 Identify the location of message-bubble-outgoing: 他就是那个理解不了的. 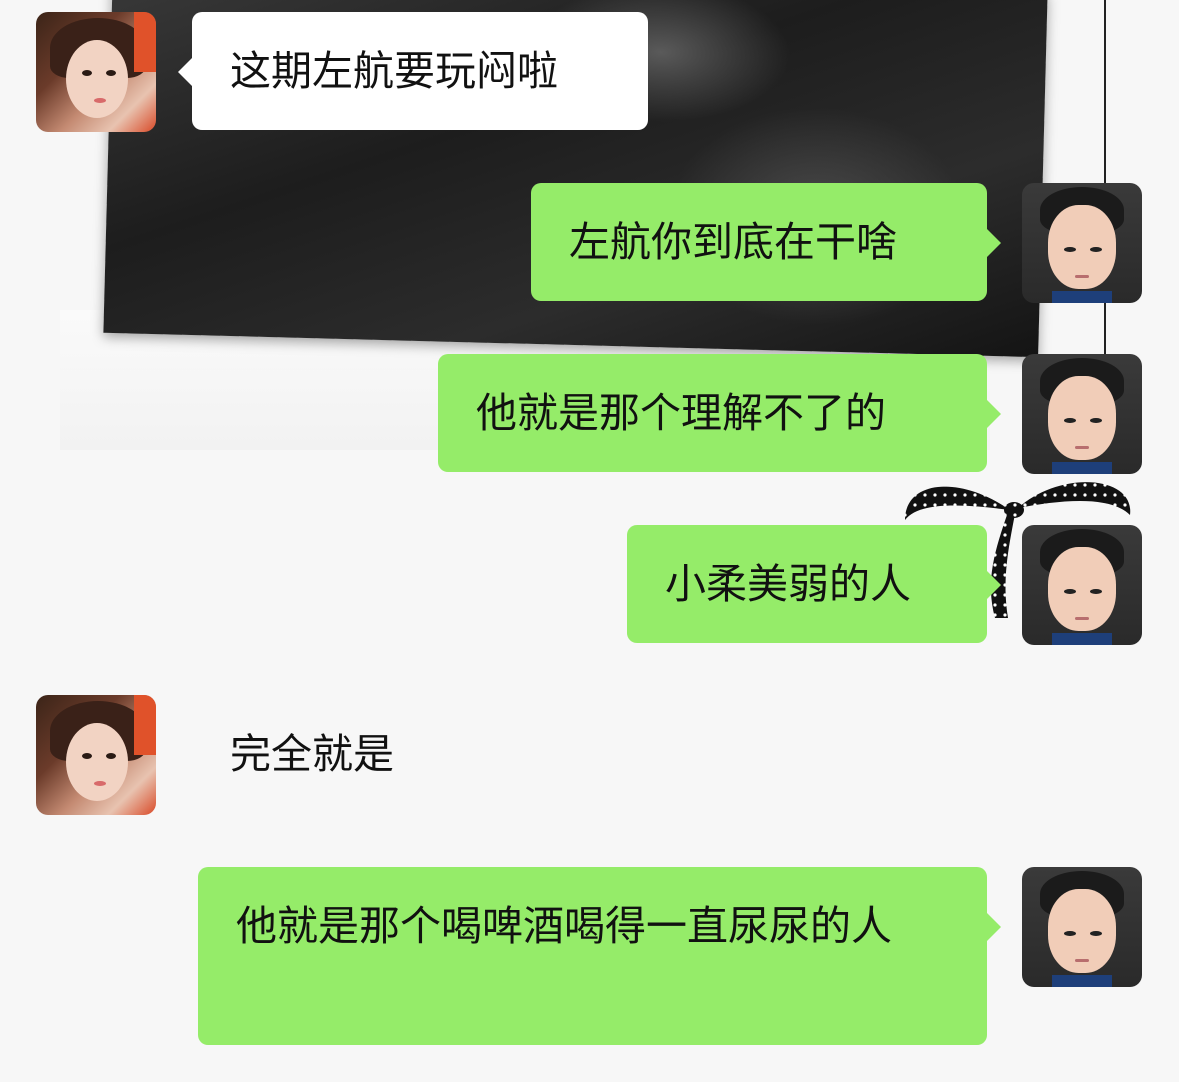
(719, 413).